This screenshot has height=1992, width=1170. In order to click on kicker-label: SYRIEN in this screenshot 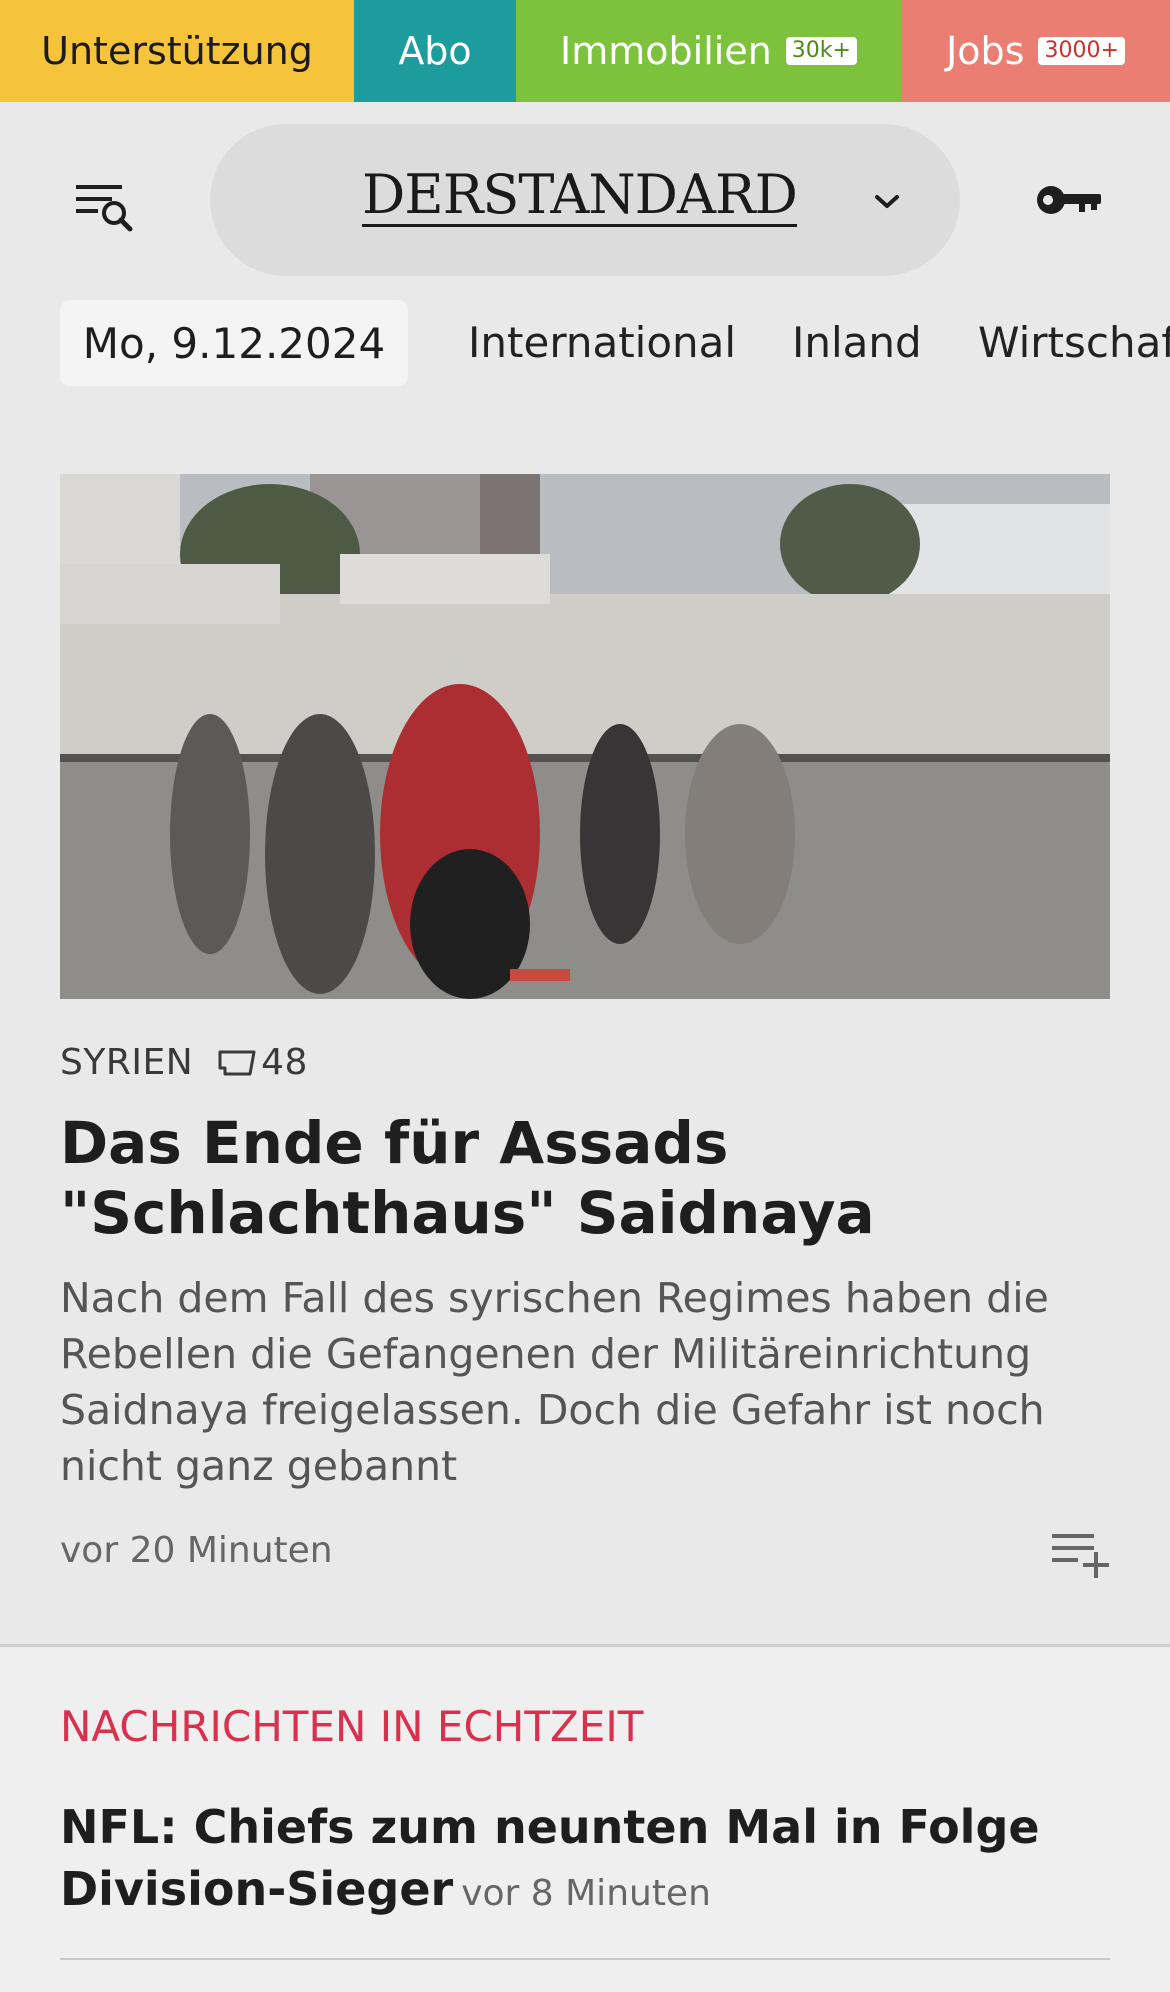, I will do `click(127, 1062)`.